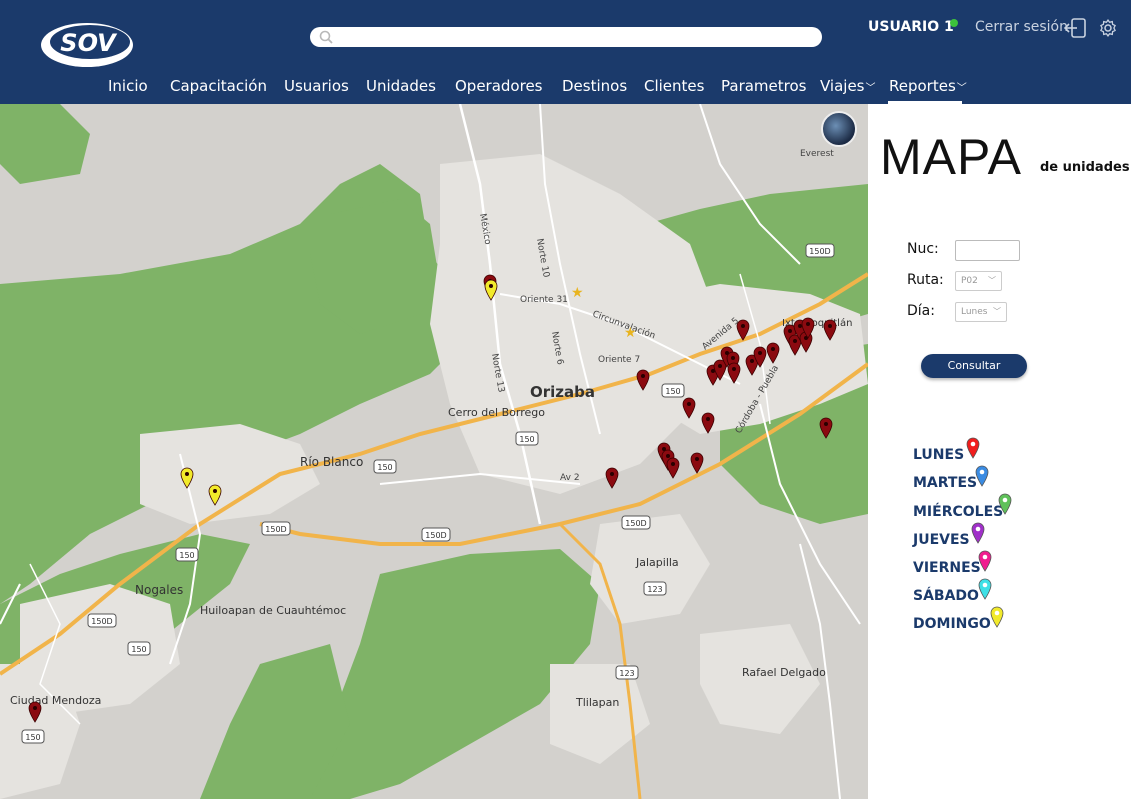 Image resolution: width=1131 pixels, height=799 pixels. What do you see at coordinates (159, 590) in the screenshot?
I see `map-label-nogales: Nogales` at bounding box center [159, 590].